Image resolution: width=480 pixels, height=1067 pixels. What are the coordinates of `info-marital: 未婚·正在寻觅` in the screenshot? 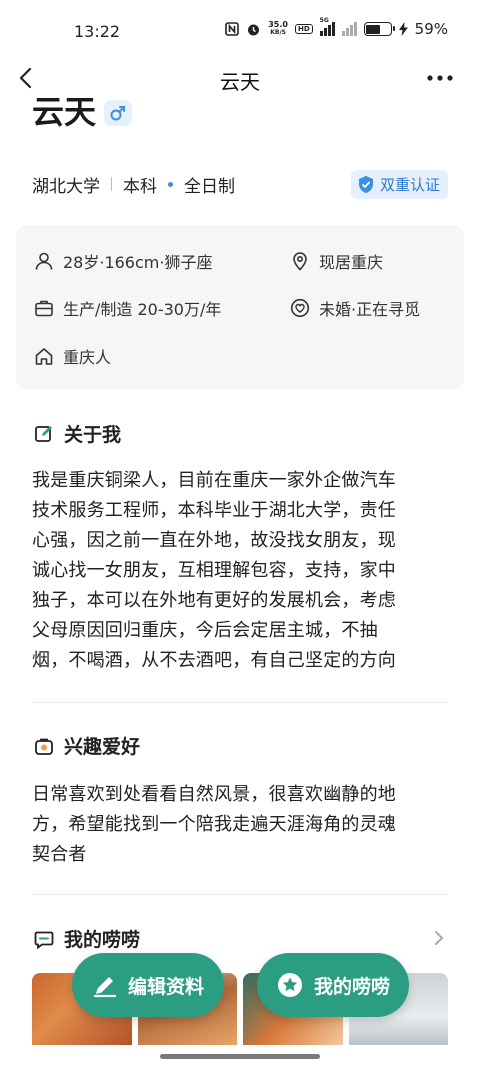 It's located at (355, 308).